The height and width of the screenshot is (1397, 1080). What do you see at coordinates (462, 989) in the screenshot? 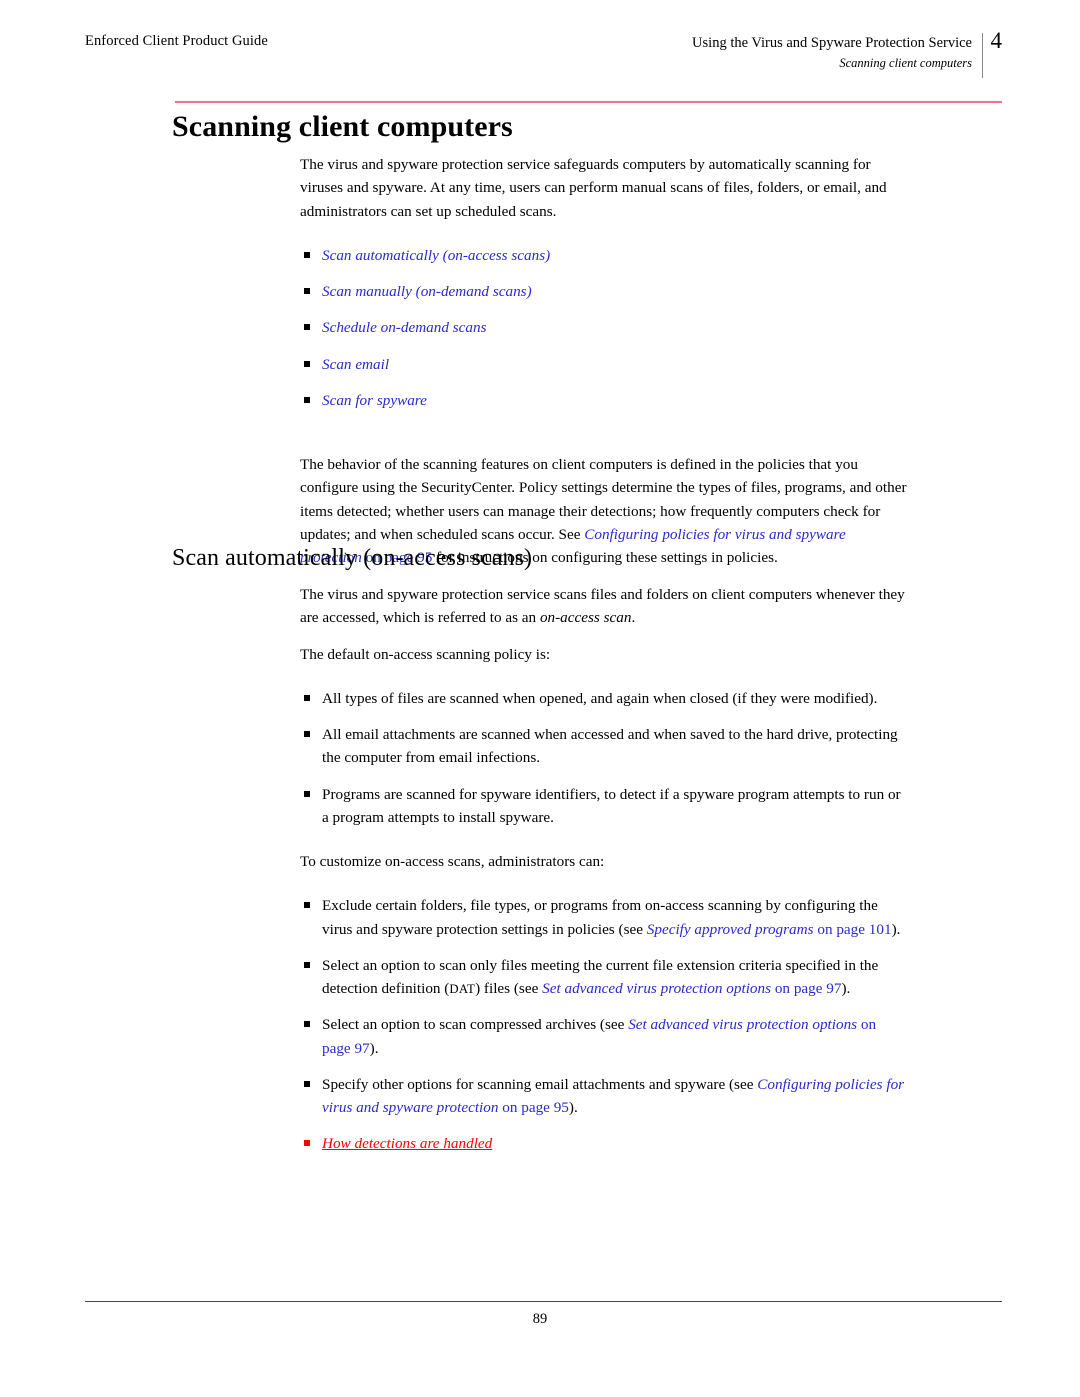
I see `dat-abbreviation: DAT` at bounding box center [462, 989].